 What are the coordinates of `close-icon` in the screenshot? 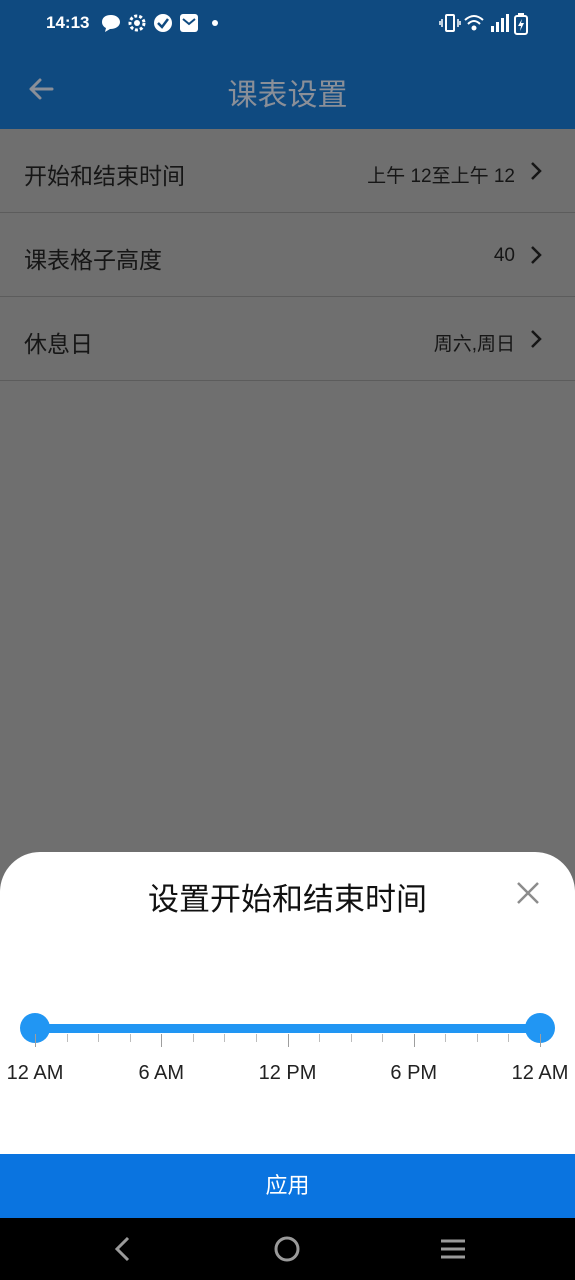 It's located at (528, 893).